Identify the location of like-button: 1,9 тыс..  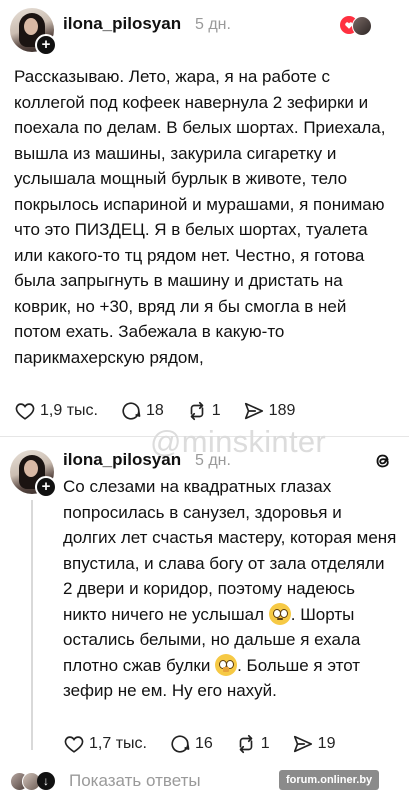
(56, 411).